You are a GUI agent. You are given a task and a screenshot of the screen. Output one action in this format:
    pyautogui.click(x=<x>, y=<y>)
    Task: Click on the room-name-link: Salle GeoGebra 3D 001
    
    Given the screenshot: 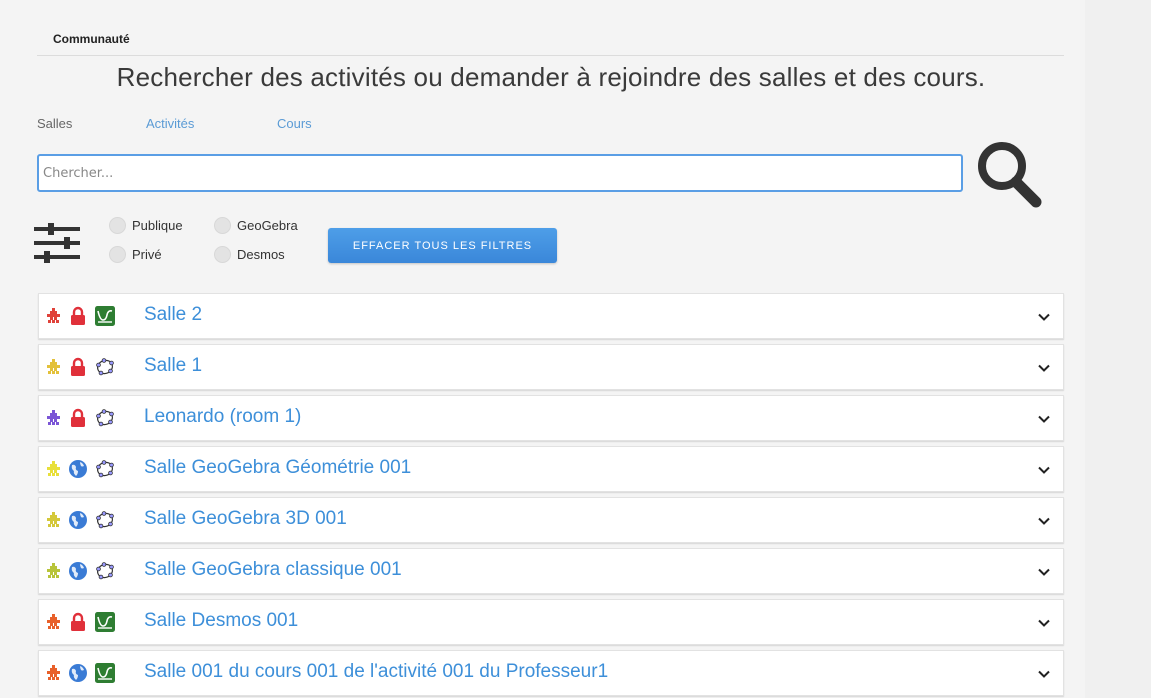 What is the action you would take?
    pyautogui.click(x=245, y=519)
    